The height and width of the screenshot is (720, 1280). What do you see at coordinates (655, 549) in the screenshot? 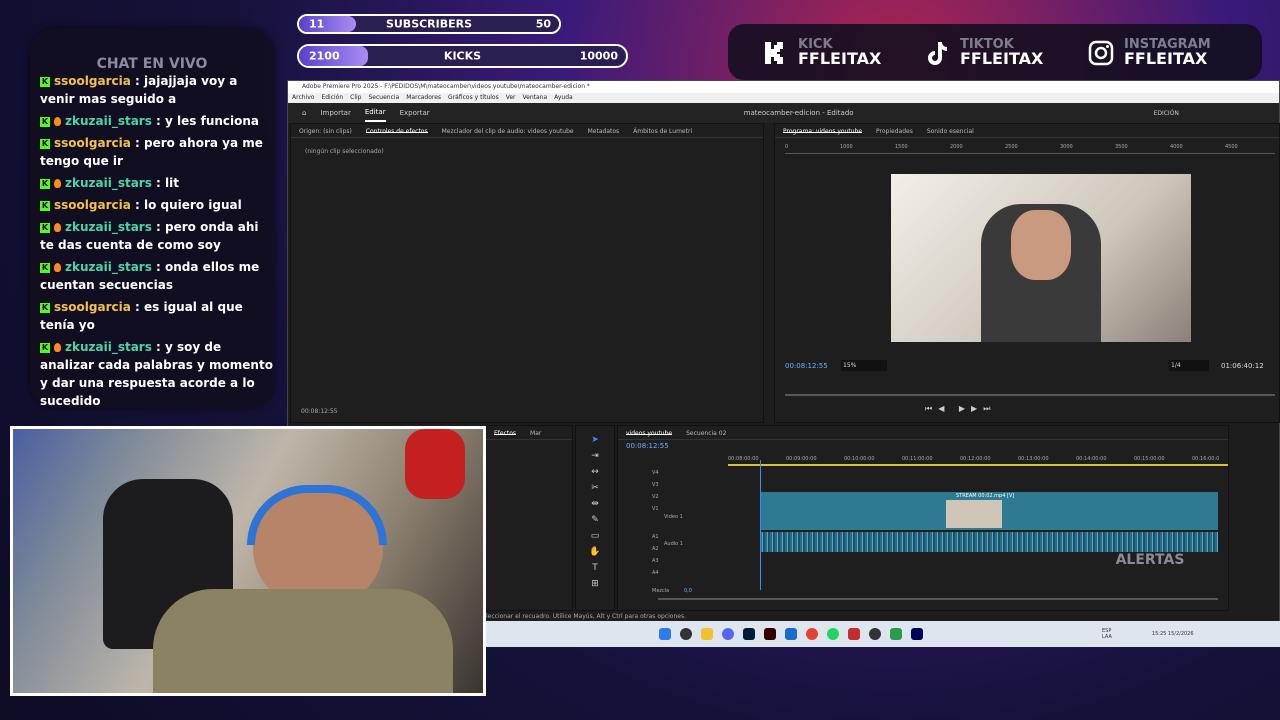
I see `audio-track-a2: A2` at bounding box center [655, 549].